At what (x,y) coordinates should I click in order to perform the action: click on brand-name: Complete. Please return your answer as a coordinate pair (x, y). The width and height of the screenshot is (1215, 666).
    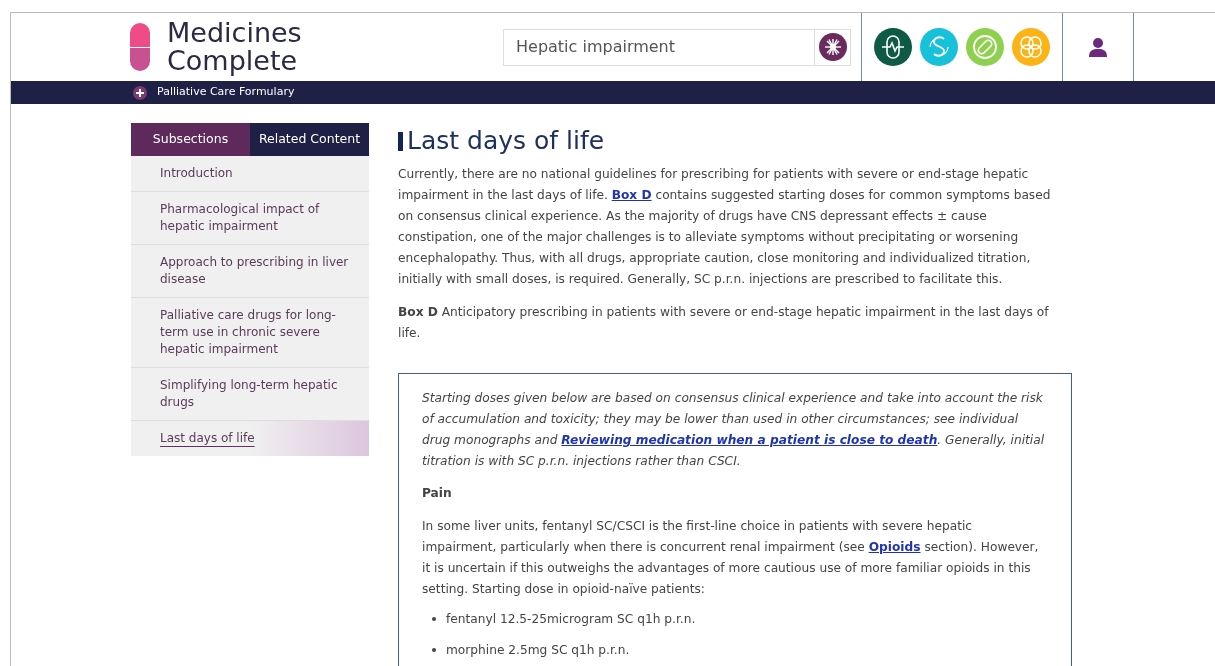
    Looking at the image, I should click on (233, 61).